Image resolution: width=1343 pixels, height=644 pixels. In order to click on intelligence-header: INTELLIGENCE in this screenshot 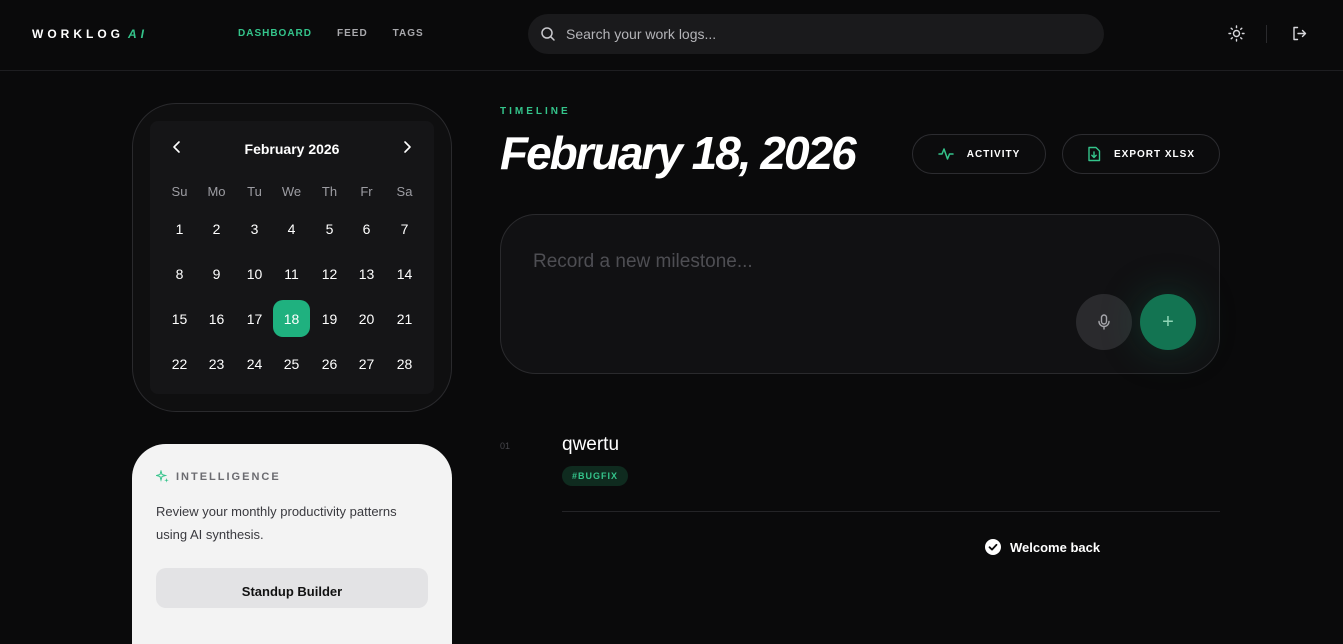, I will do `click(218, 476)`.